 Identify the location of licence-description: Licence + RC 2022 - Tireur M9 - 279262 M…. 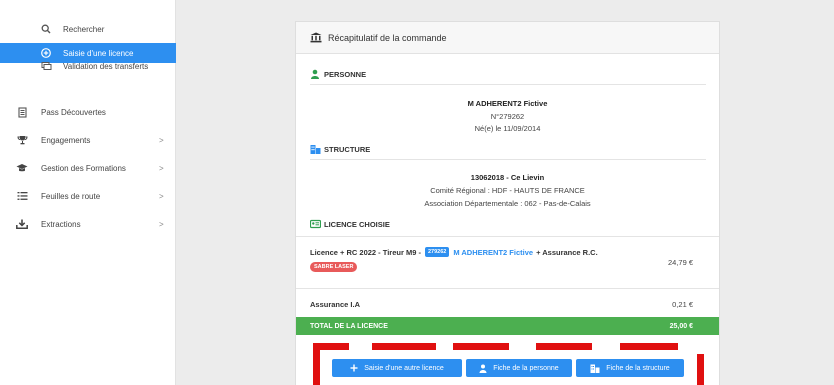
(454, 252).